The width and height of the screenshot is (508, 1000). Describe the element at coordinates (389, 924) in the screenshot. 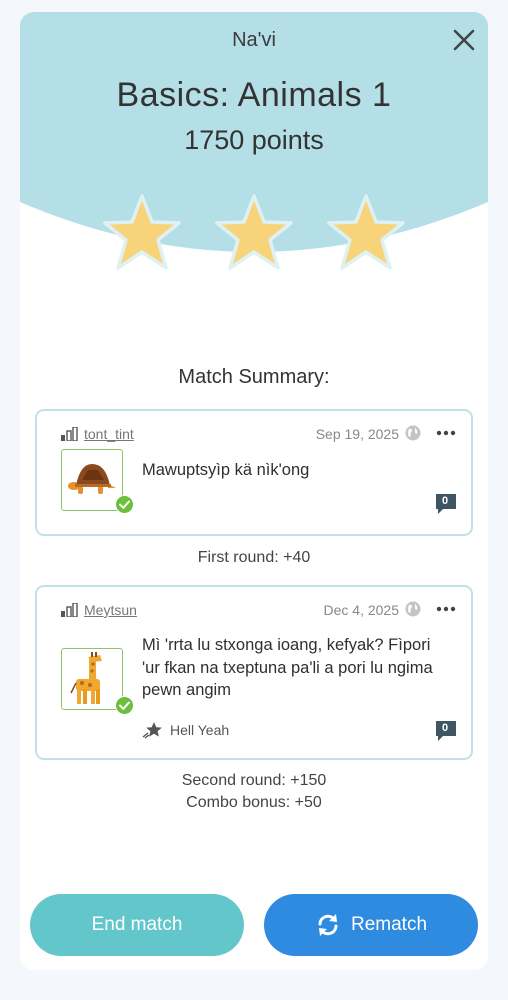

I see `rematch-label: Rematch` at that location.